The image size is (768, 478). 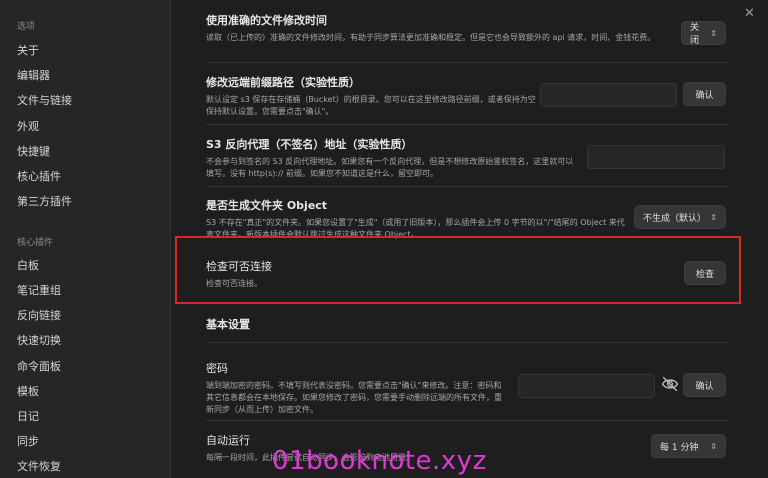 I want to click on select-value: 每 1 分钟, so click(x=679, y=447).